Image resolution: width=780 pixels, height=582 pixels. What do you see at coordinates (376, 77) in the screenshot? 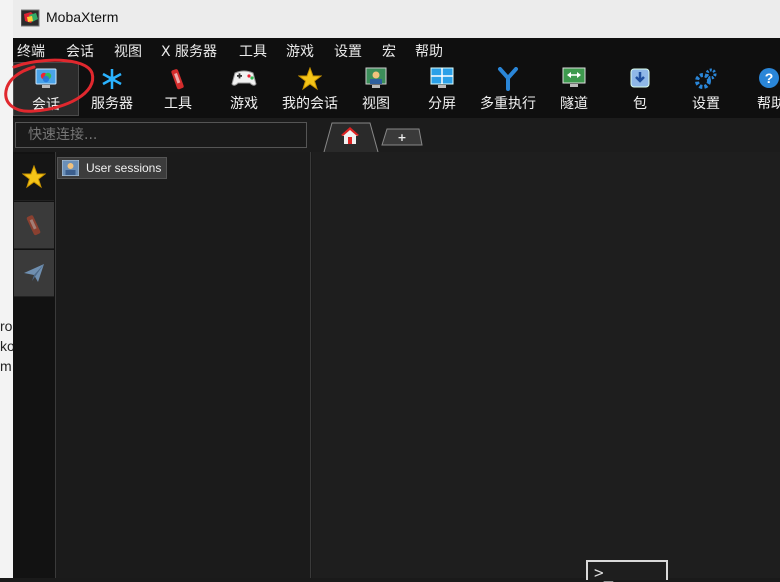
I see `view-icon` at bounding box center [376, 77].